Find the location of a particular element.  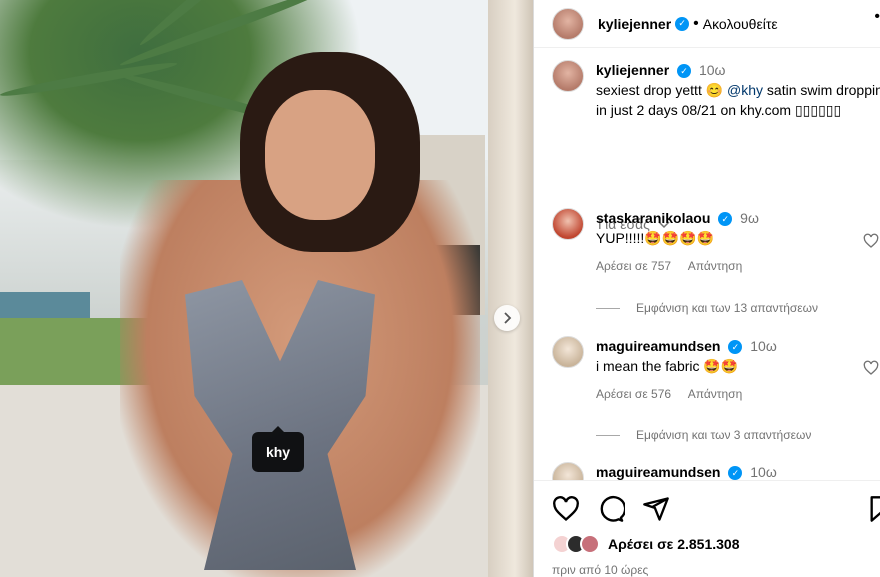

caption-text: sexiest drop yettt 😊 is located at coordinates (662, 90).